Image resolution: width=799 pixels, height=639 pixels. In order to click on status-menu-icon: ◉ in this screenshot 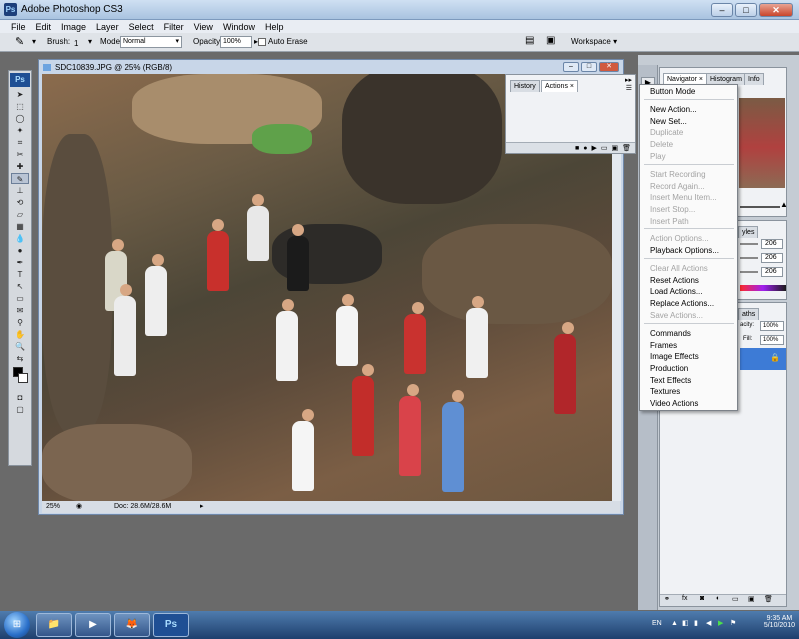, I will do `click(79, 507)`.